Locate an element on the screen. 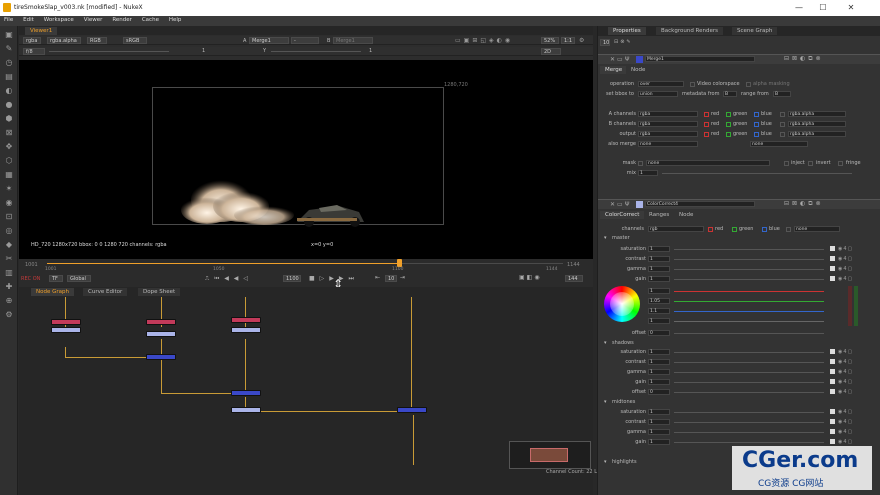 The image size is (880, 495). other-tool-icon: ◆ is located at coordinates (9, 245).